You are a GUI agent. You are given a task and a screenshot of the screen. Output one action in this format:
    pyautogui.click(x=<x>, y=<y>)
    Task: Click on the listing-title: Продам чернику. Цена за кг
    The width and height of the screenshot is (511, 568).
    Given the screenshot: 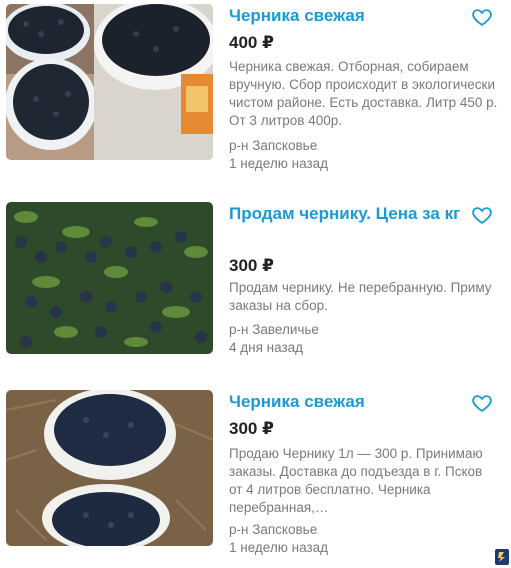 What is the action you would take?
    pyautogui.click(x=349, y=214)
    